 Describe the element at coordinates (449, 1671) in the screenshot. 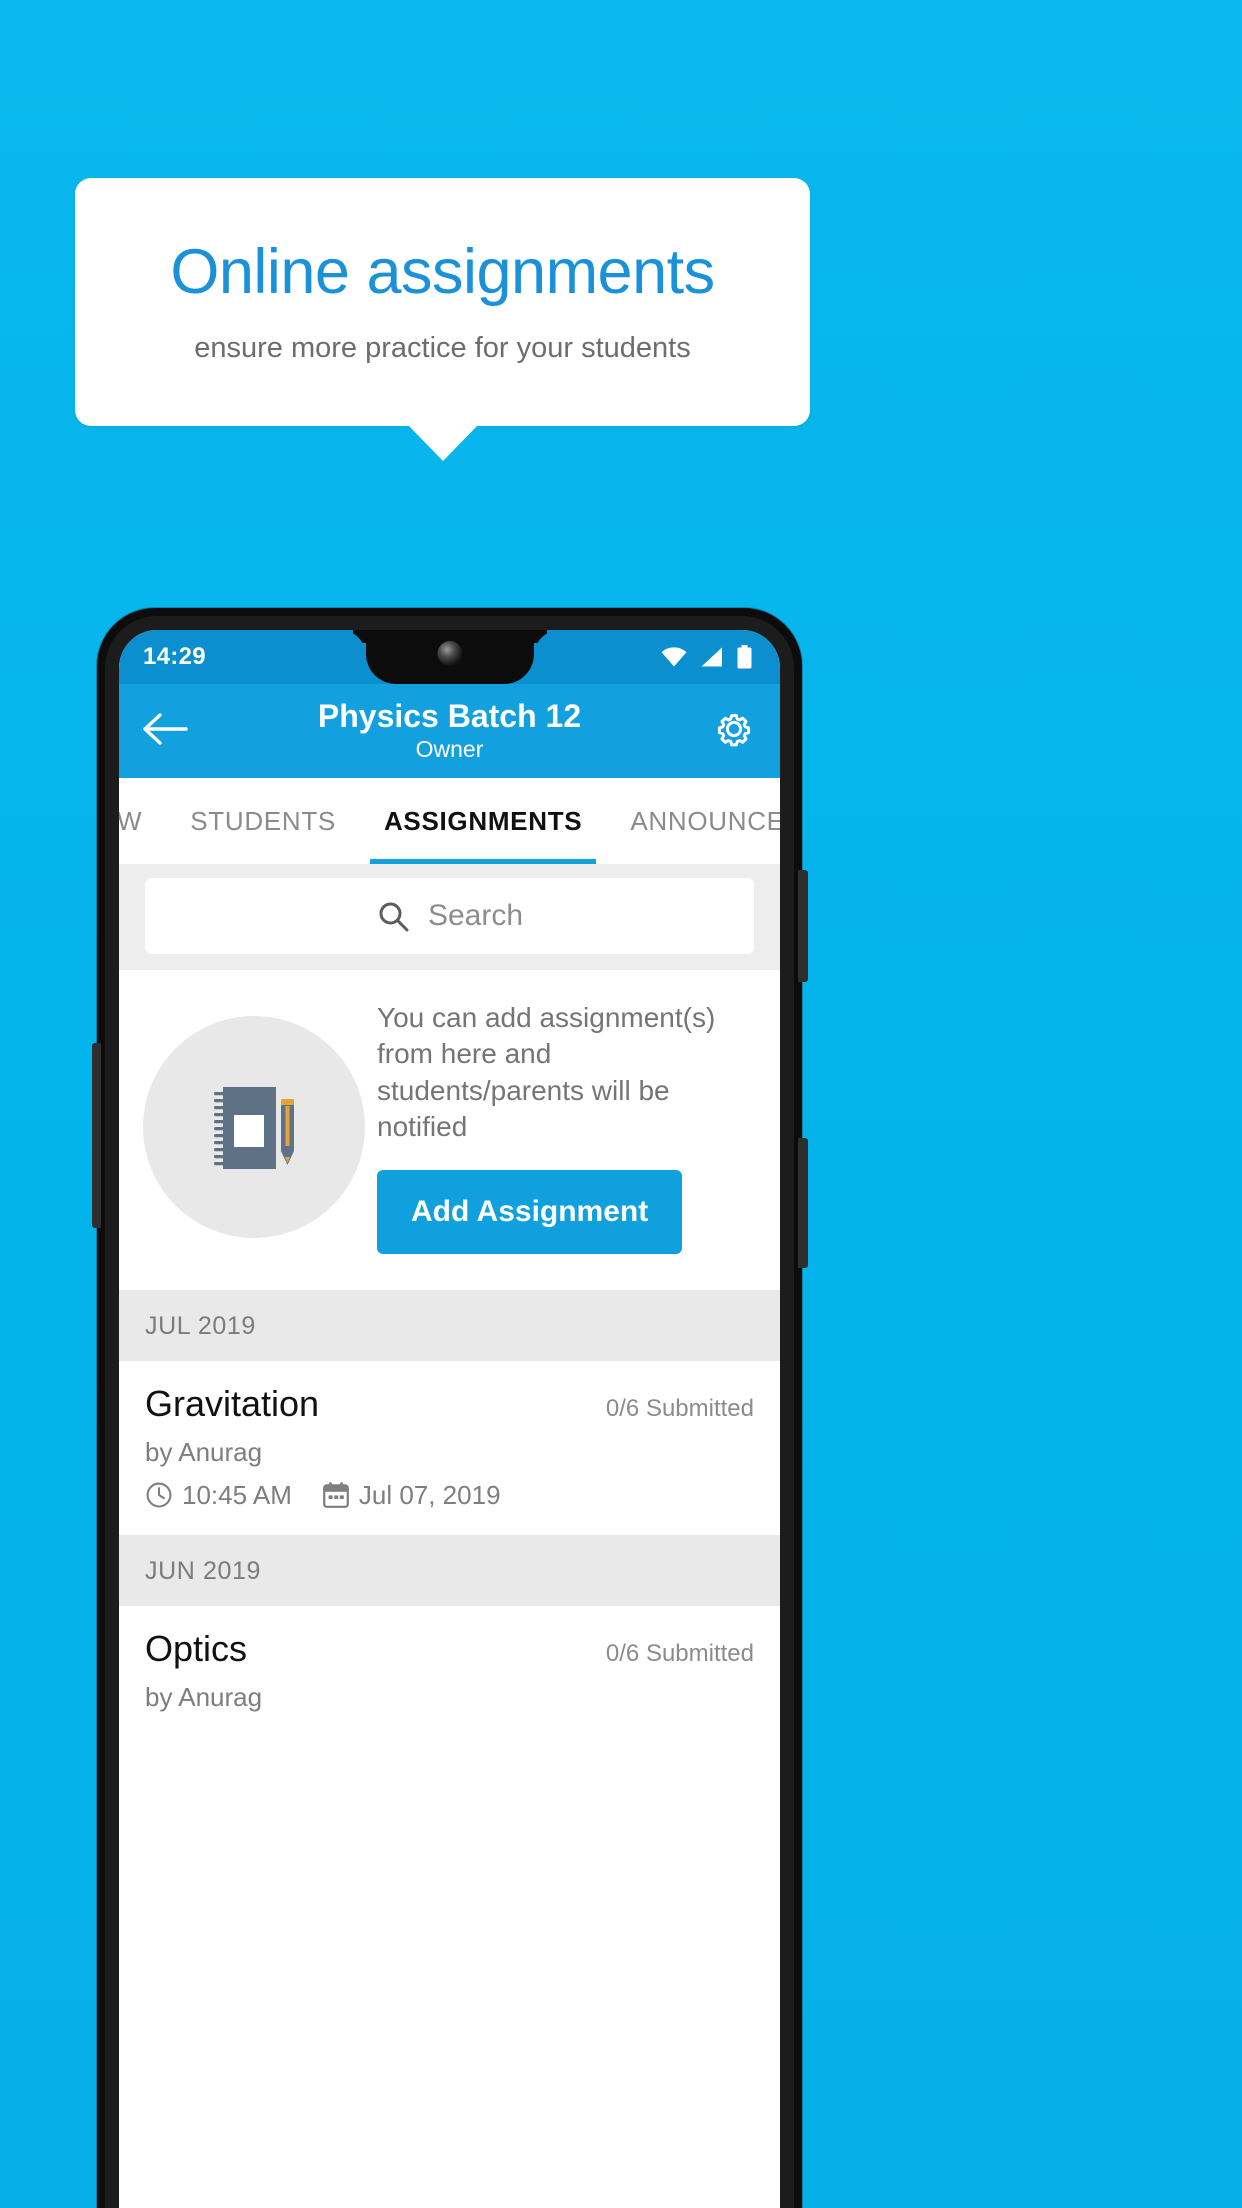

I see `assignment-list-item: Optics 0/6 Submitted by Anurag` at that location.